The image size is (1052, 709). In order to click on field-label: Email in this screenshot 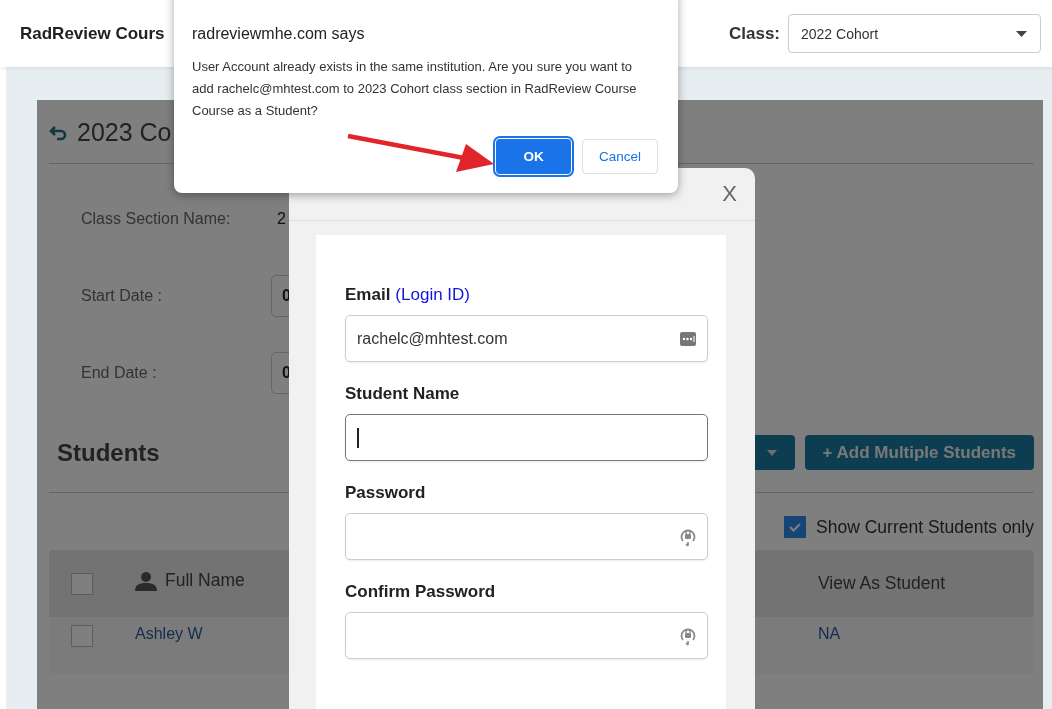, I will do `click(368, 295)`.